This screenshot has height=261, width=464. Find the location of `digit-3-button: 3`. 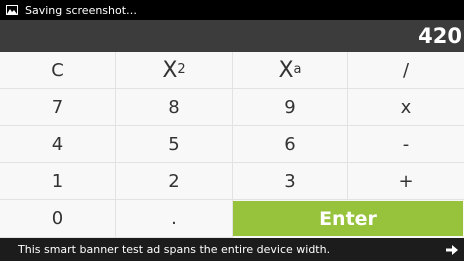

digit-3-button: 3 is located at coordinates (290, 181).